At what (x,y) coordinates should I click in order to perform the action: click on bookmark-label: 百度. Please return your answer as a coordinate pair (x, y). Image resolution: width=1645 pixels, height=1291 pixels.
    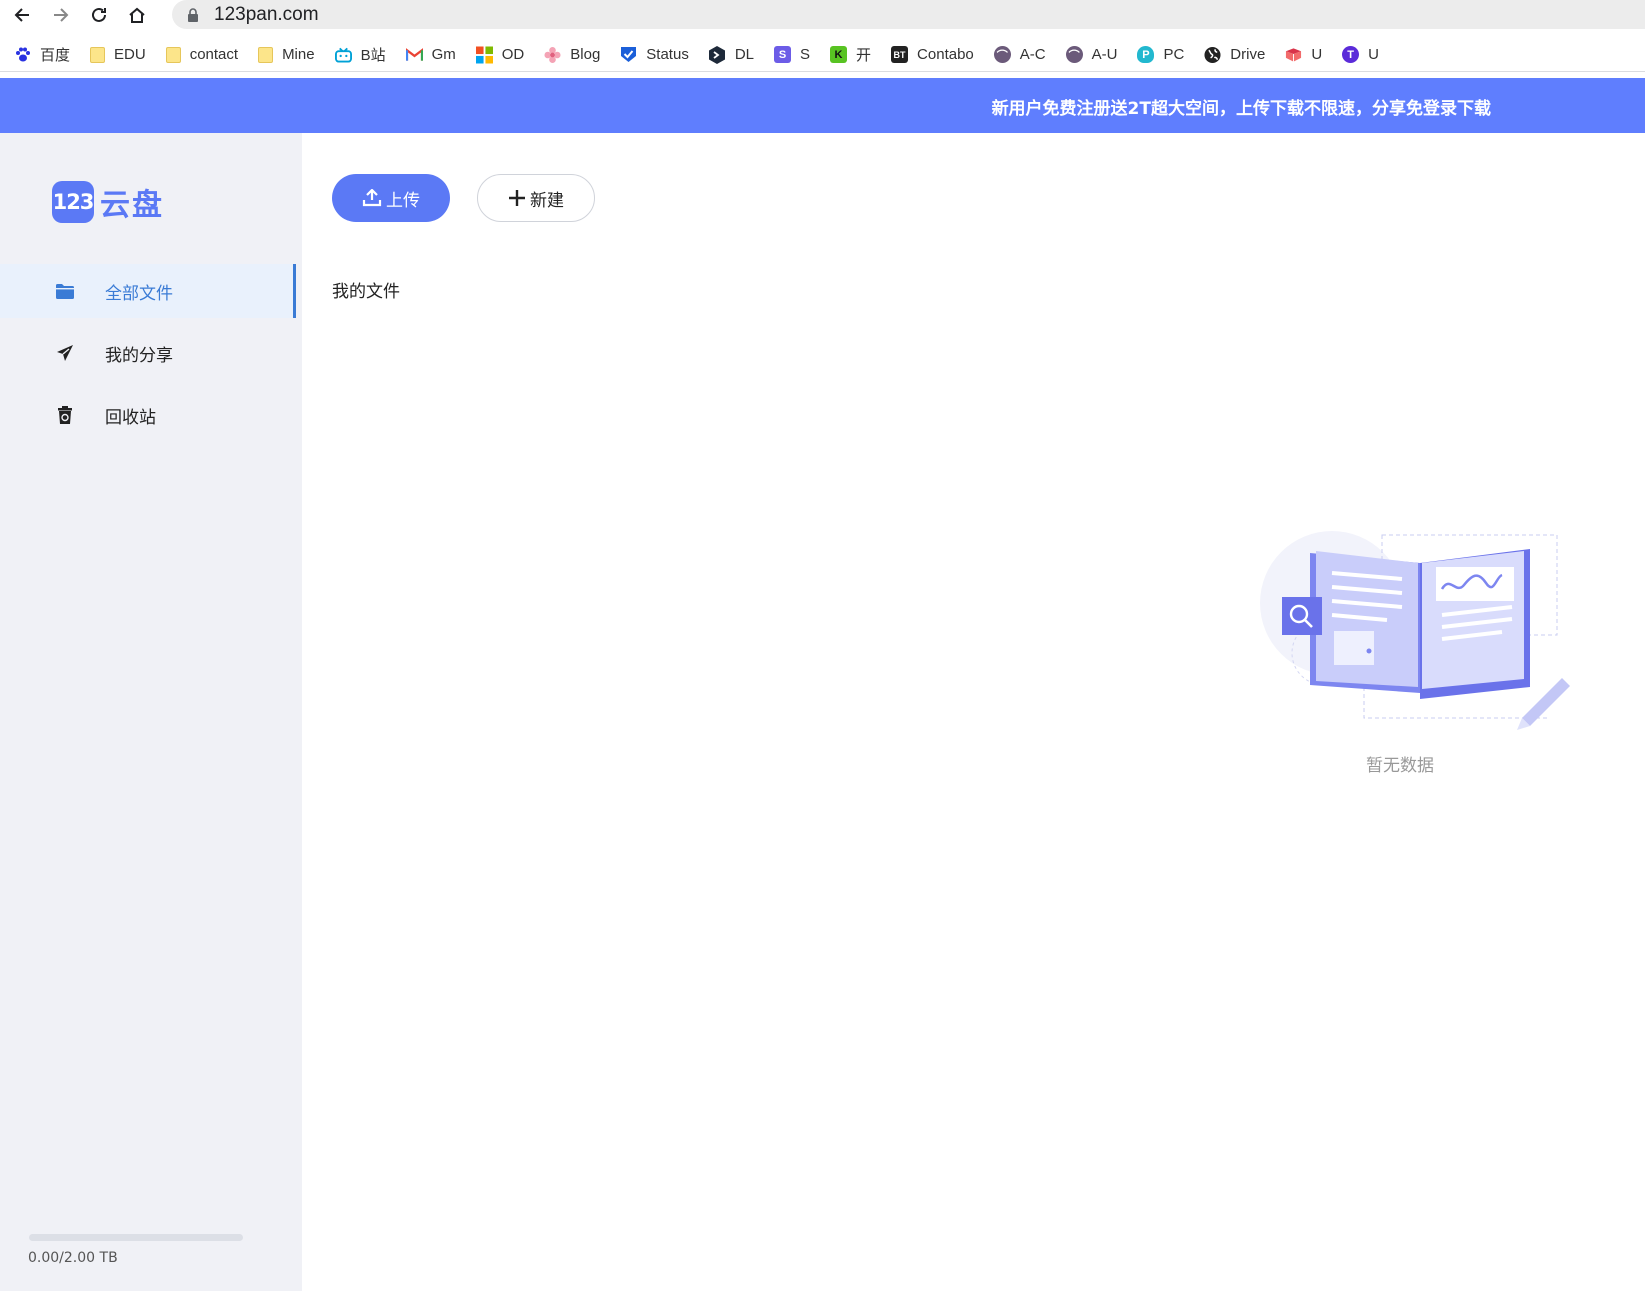
    Looking at the image, I should click on (55, 55).